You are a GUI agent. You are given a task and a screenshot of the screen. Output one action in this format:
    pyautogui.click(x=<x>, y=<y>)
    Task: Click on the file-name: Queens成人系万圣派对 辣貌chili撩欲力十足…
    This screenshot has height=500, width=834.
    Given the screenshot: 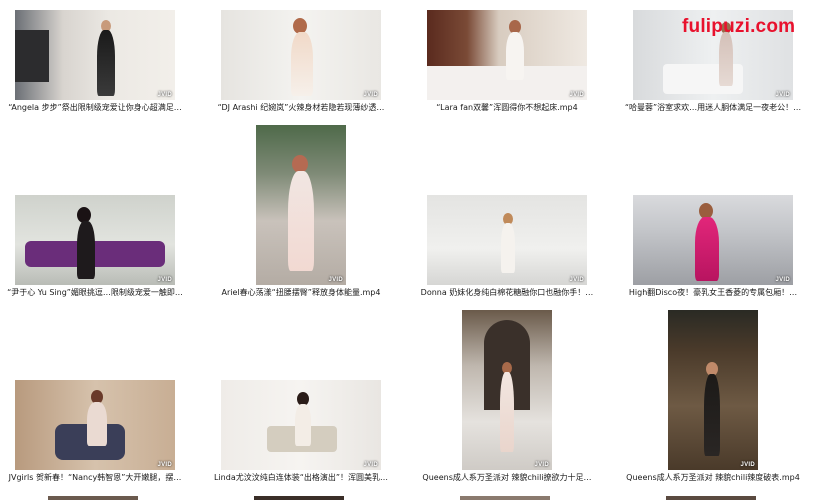 What is the action you would take?
    pyautogui.click(x=507, y=477)
    